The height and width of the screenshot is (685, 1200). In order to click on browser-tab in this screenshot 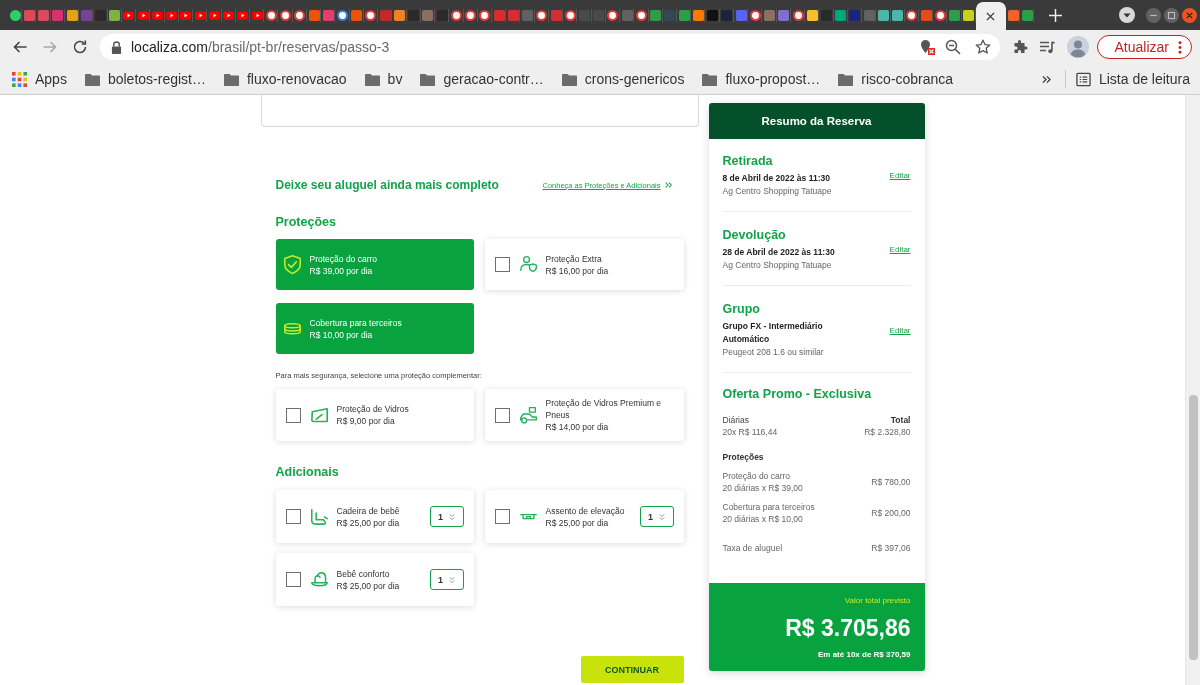, I will do `click(990, 16)`.